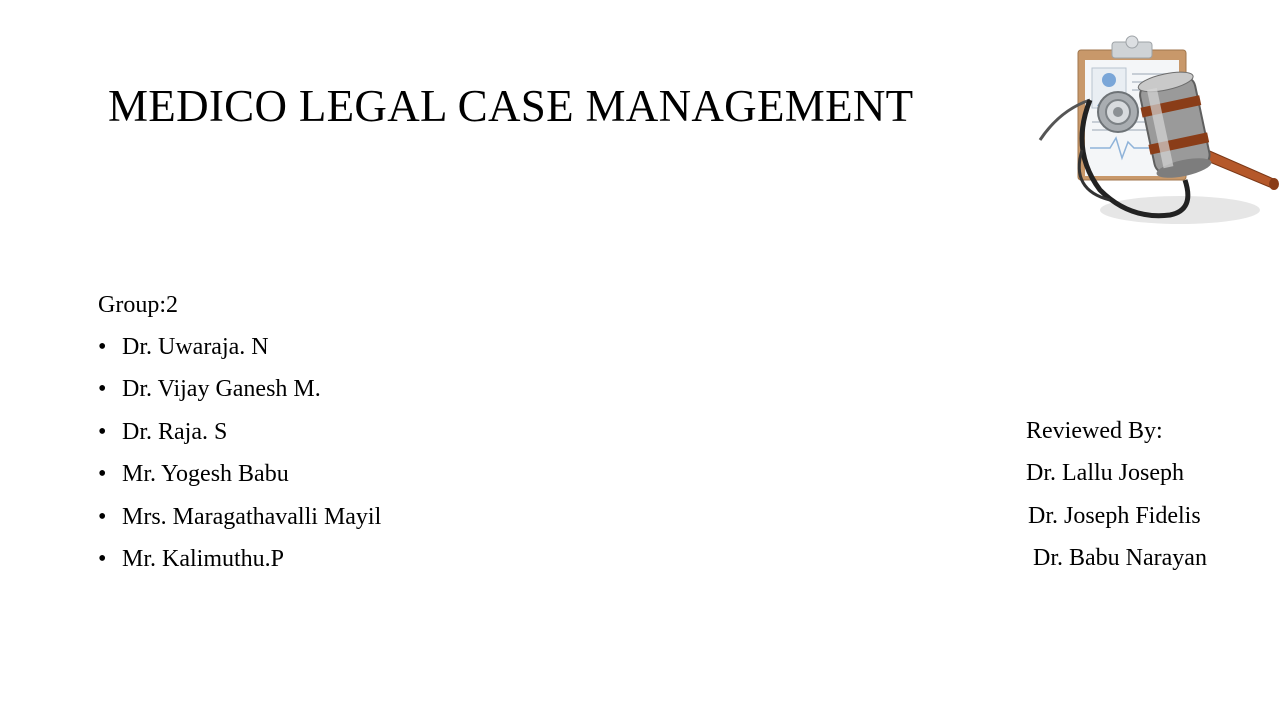 The image size is (1280, 720). Describe the element at coordinates (1094, 431) in the screenshot. I see `reviewed-by-label: Reviewed By:` at that location.